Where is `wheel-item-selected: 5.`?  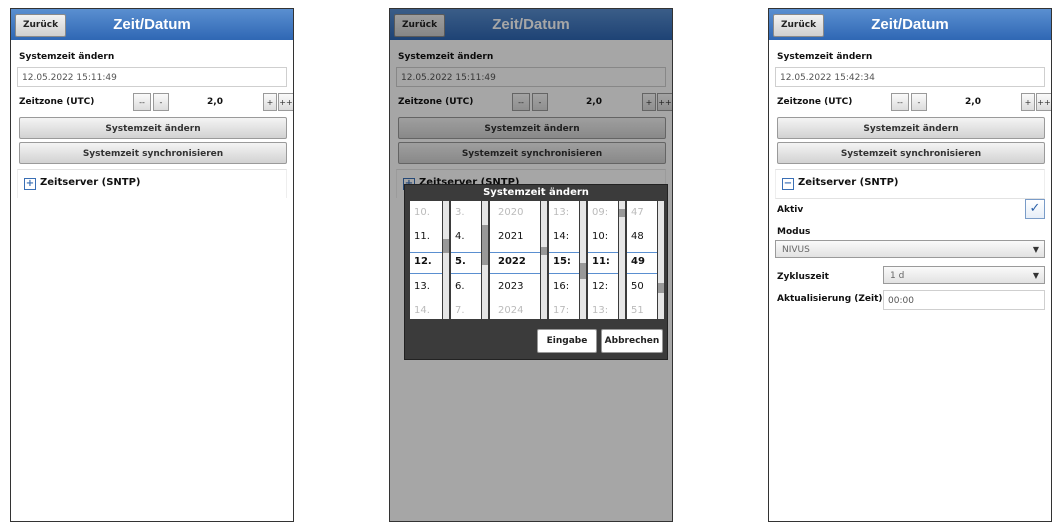 wheel-item-selected: 5. is located at coordinates (460, 261).